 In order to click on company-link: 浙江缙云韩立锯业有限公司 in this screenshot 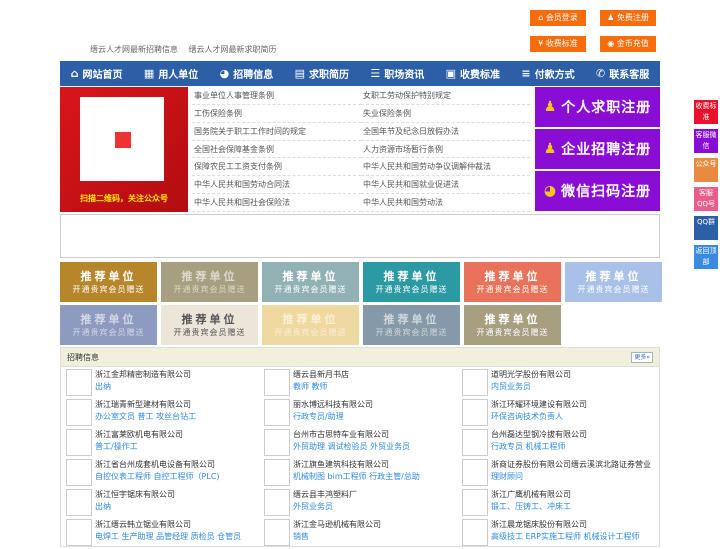, I will do `click(168, 525)`.